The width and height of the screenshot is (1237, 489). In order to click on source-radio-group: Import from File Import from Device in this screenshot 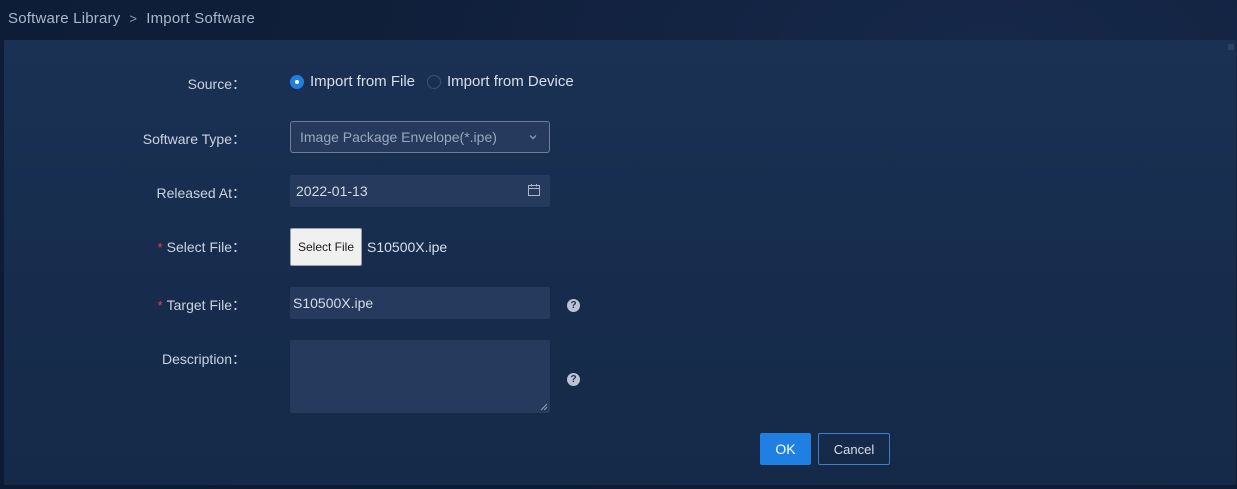, I will do `click(438, 81)`.